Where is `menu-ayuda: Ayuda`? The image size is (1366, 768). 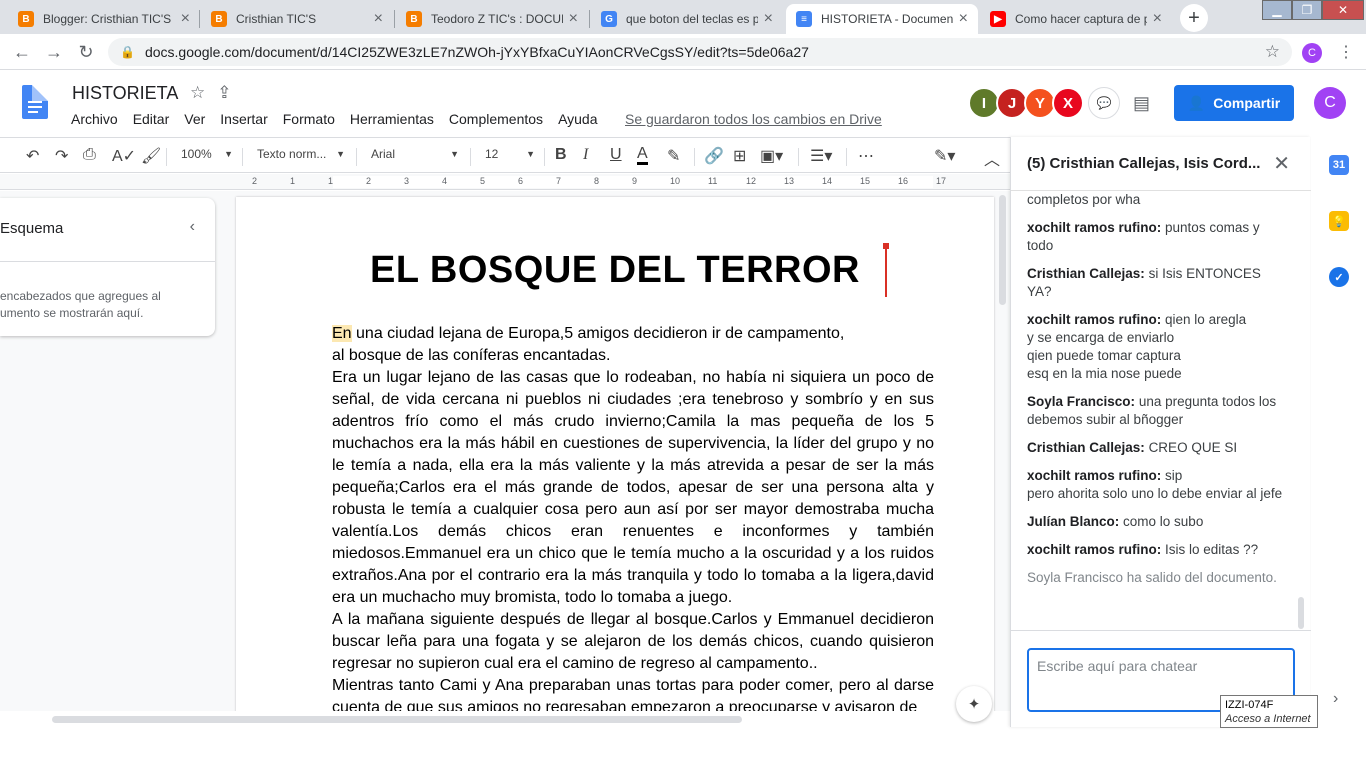 menu-ayuda: Ayuda is located at coordinates (577, 119).